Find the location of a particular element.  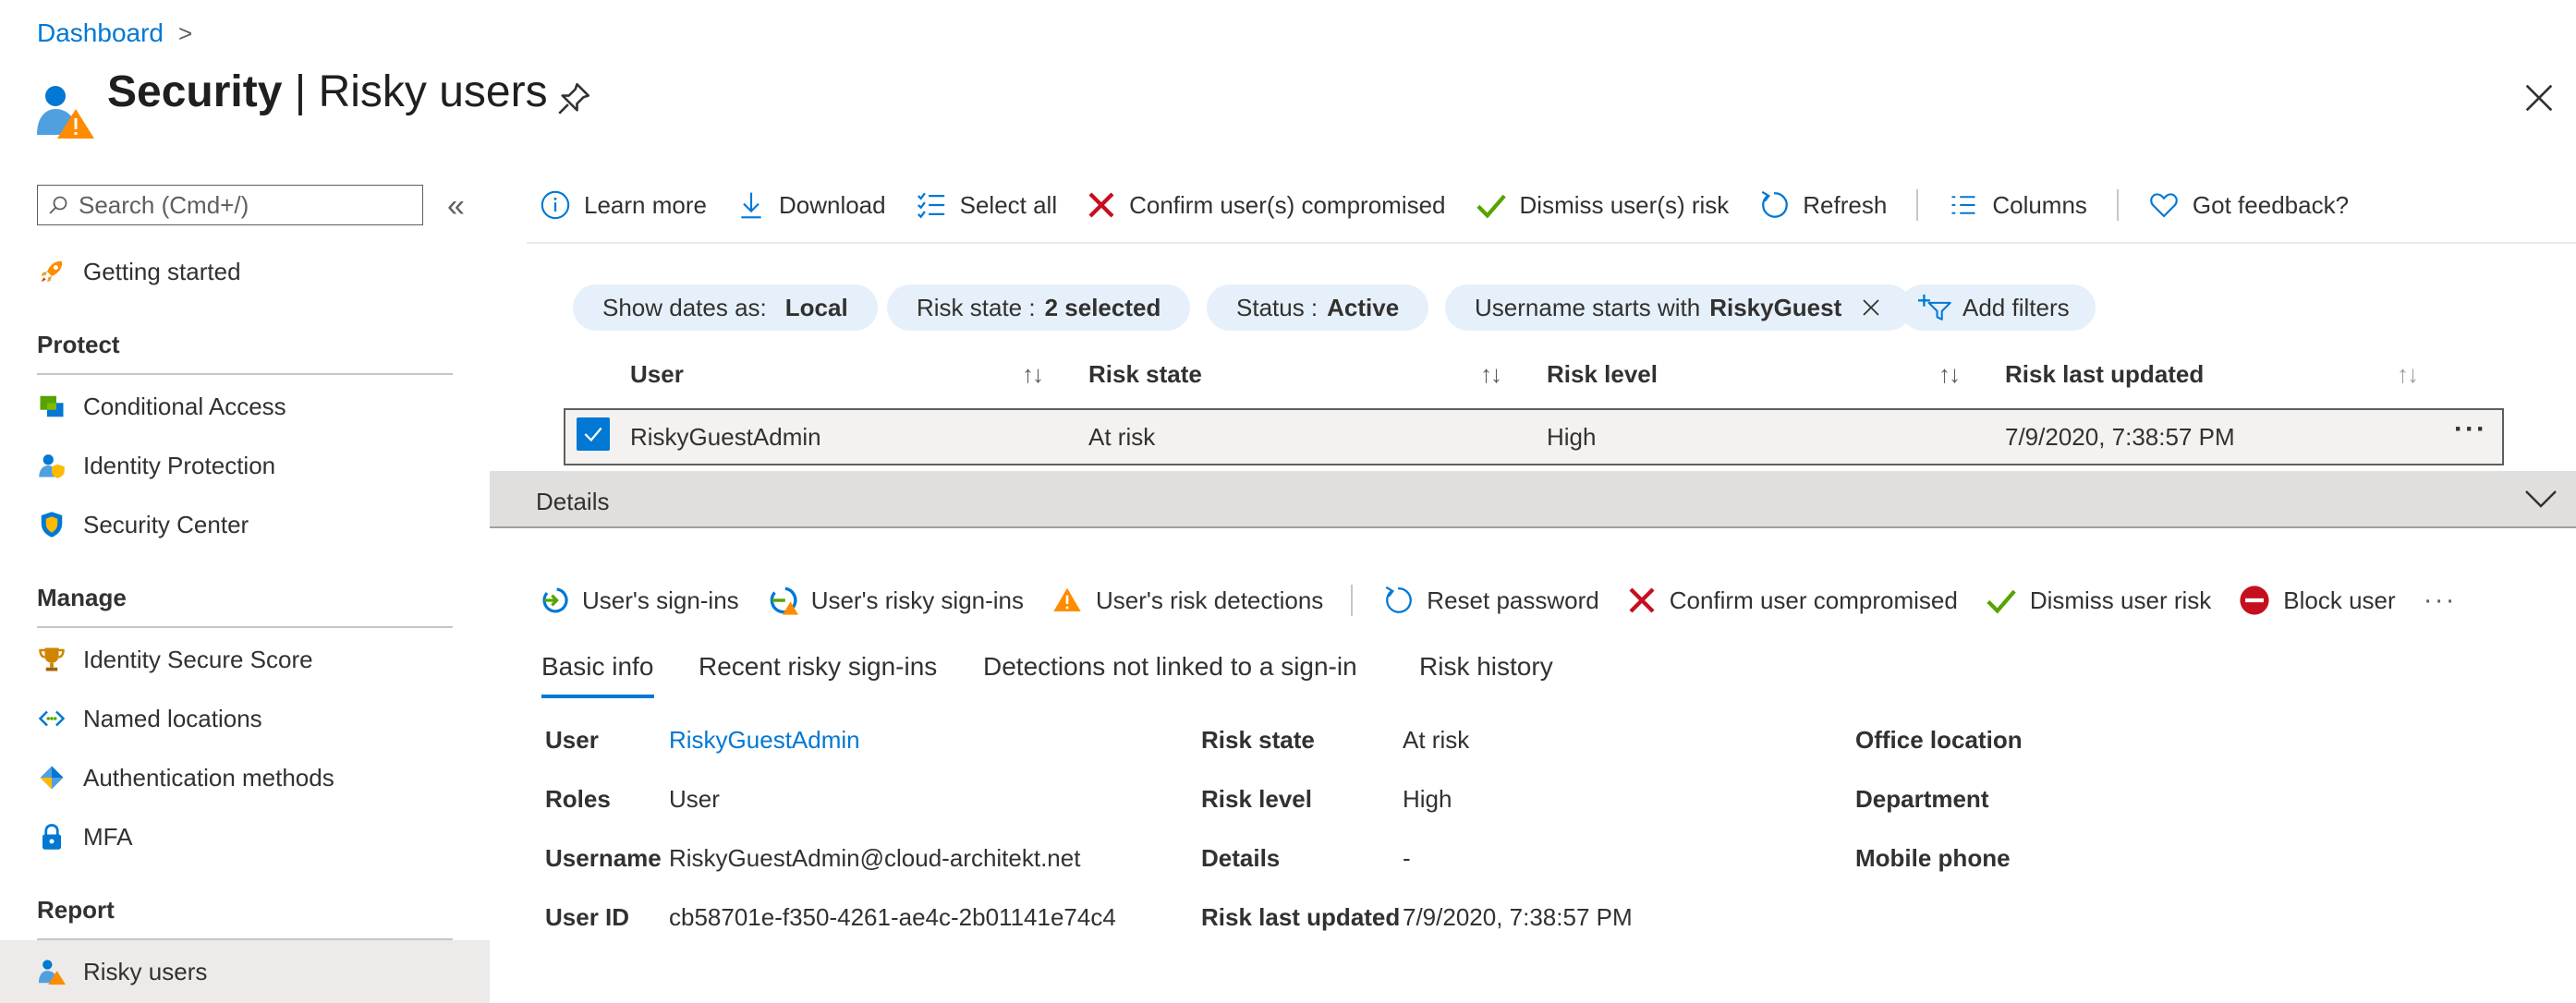

add-filters-button: Add filters is located at coordinates (1998, 307).